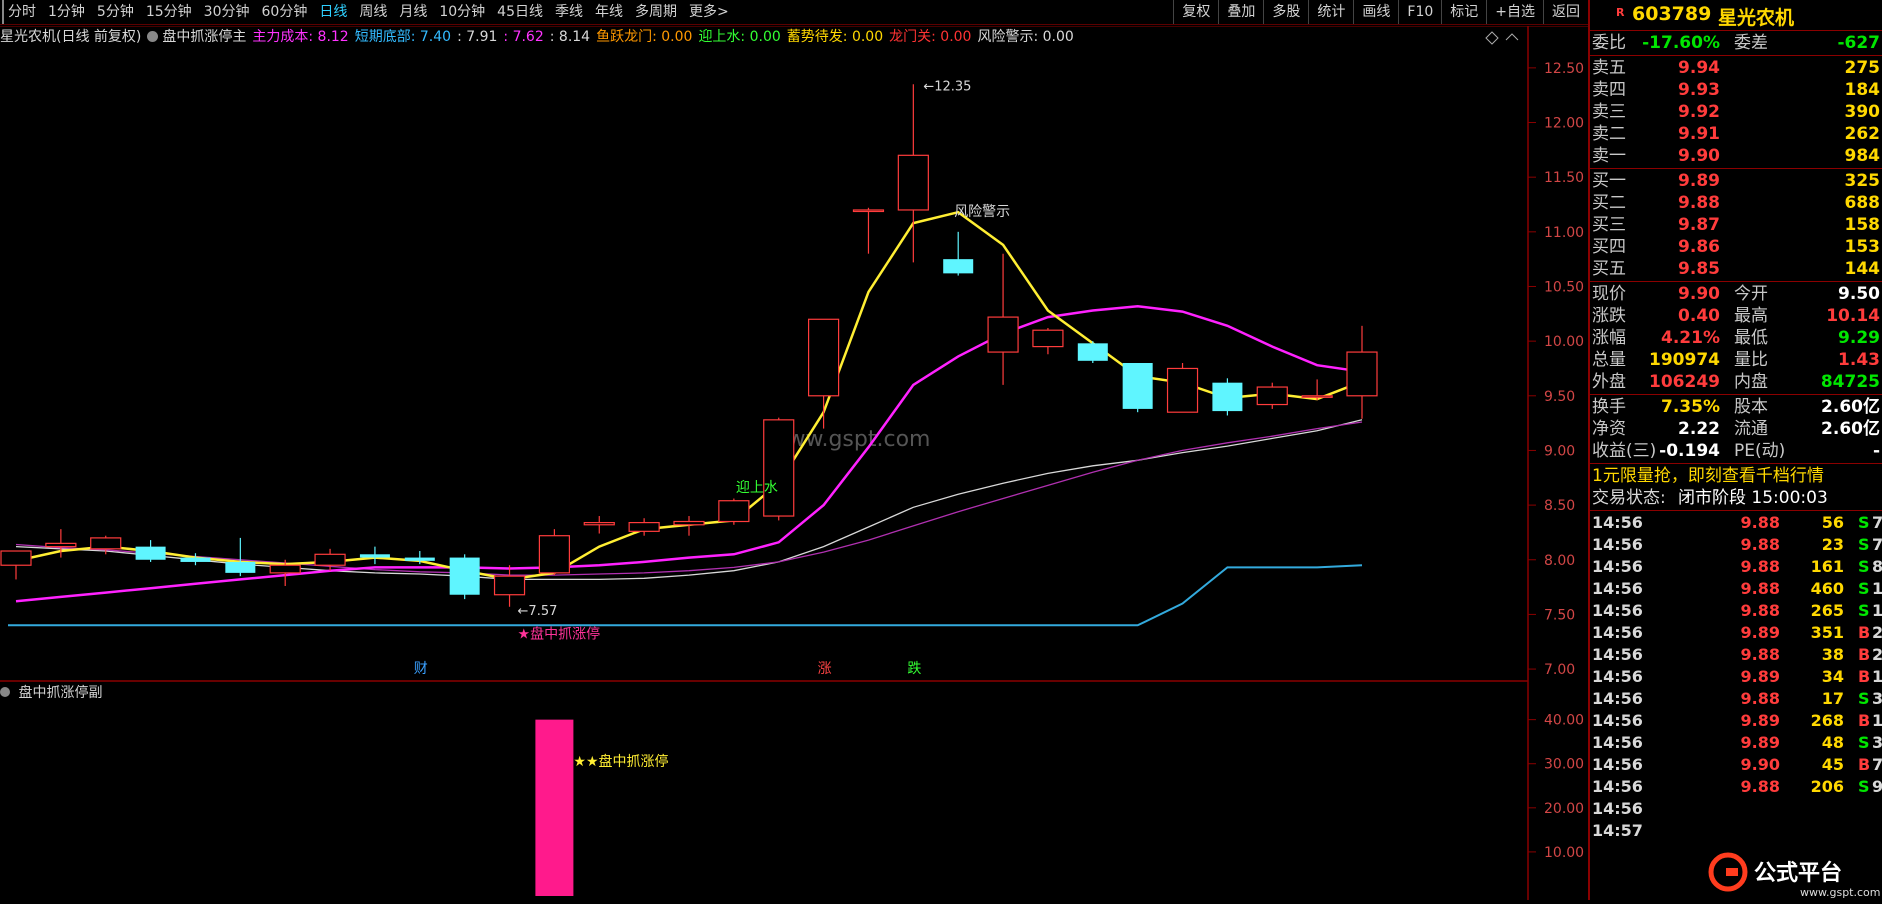  I want to click on period-tab-8: 月线, so click(413, 12).